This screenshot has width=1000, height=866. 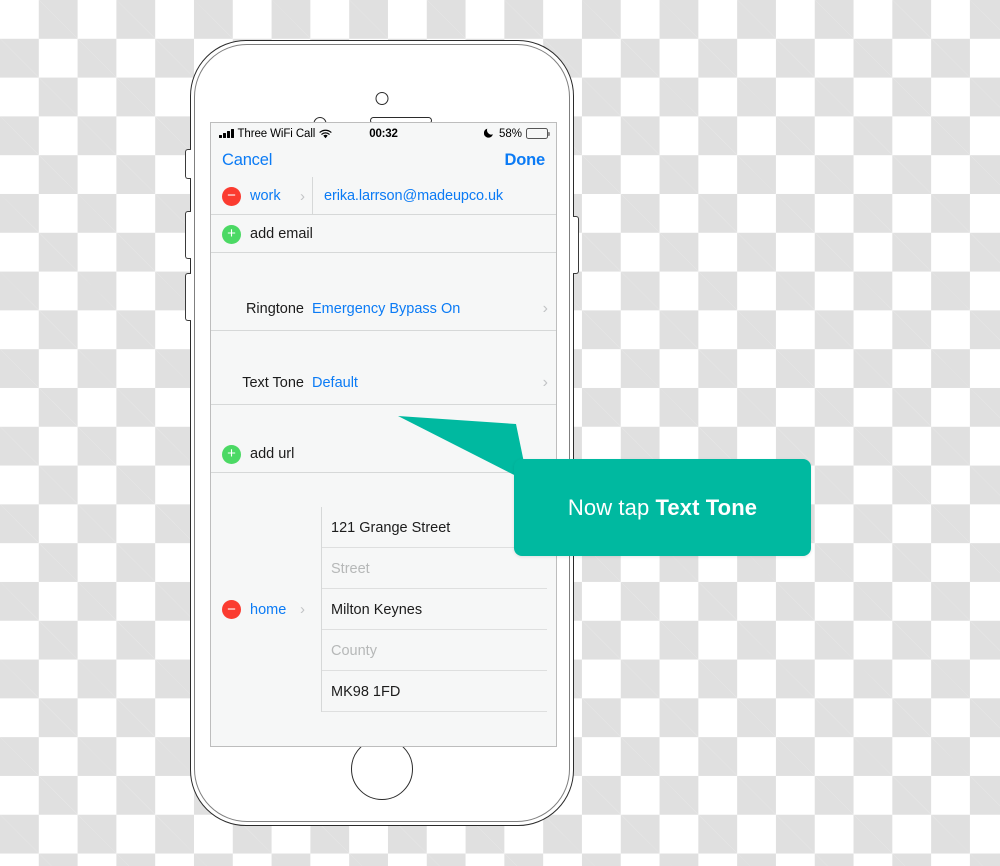 I want to click on callout-text-prefix: Now tap, so click(x=611, y=507).